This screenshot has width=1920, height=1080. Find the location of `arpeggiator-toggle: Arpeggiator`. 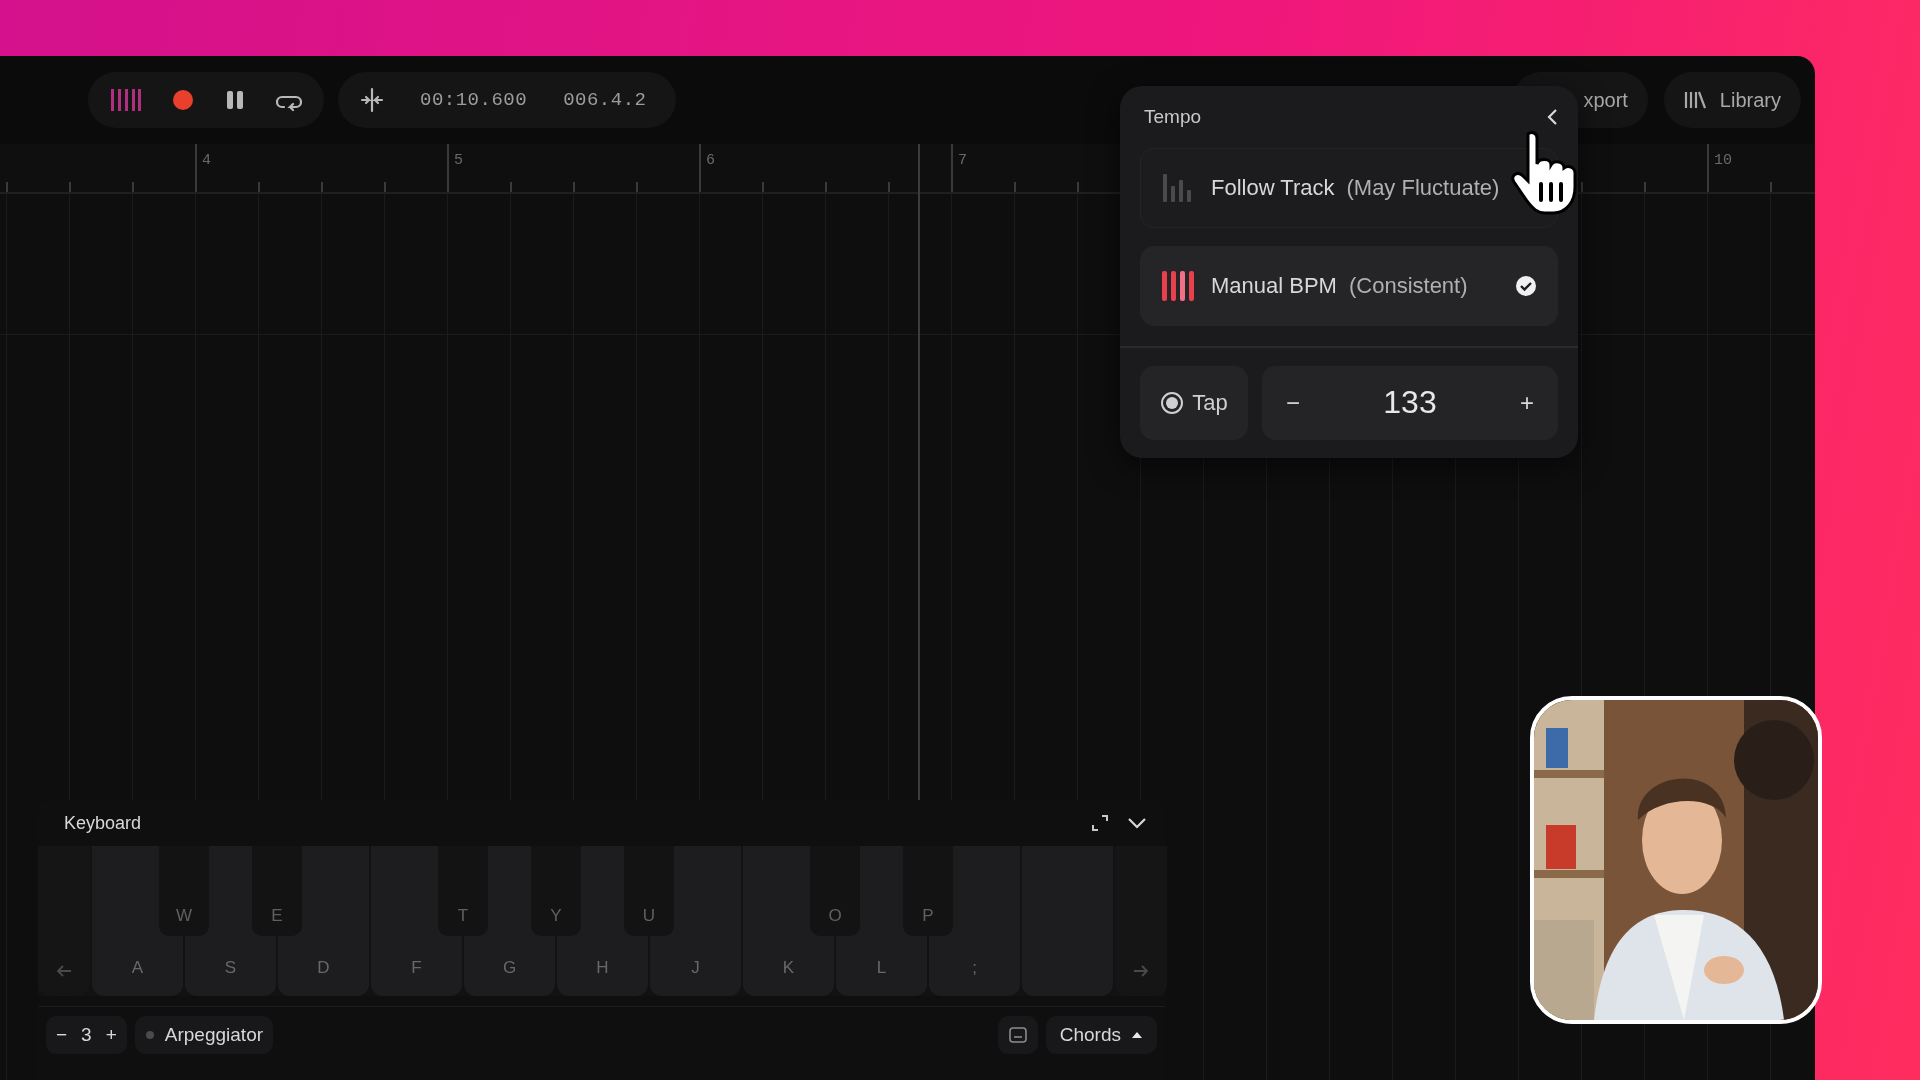

arpeggiator-toggle: Arpeggiator is located at coordinates (204, 1035).